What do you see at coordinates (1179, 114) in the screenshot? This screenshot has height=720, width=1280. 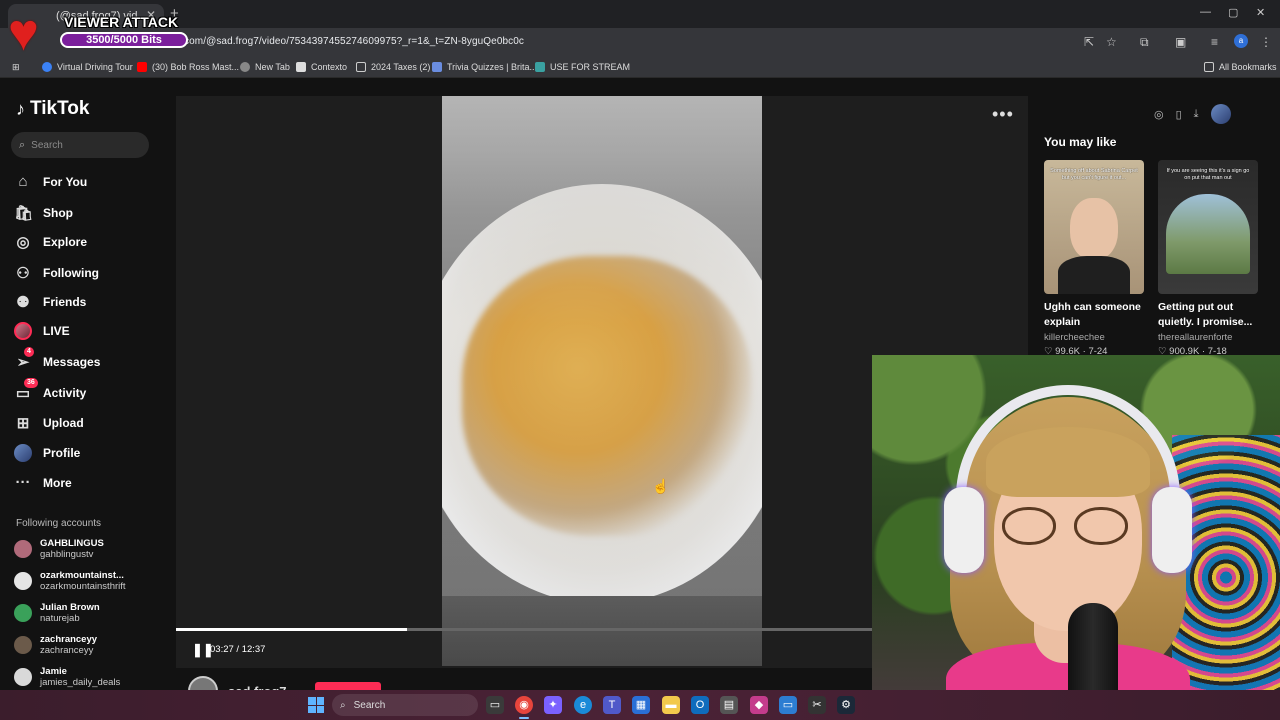 I see `device-icon: ▯` at bounding box center [1179, 114].